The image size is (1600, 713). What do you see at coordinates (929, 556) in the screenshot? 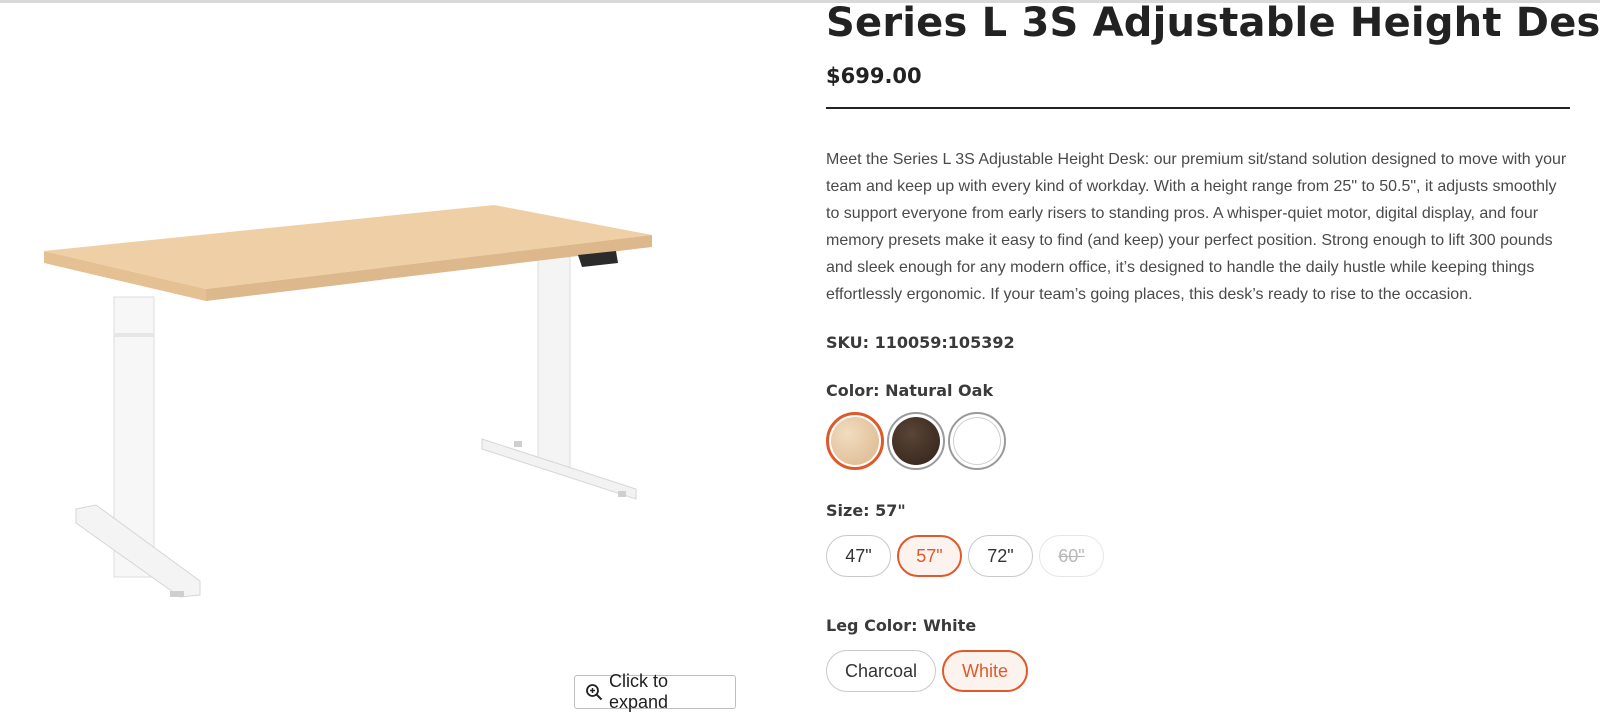
I see `size-57-button: 57"` at bounding box center [929, 556].